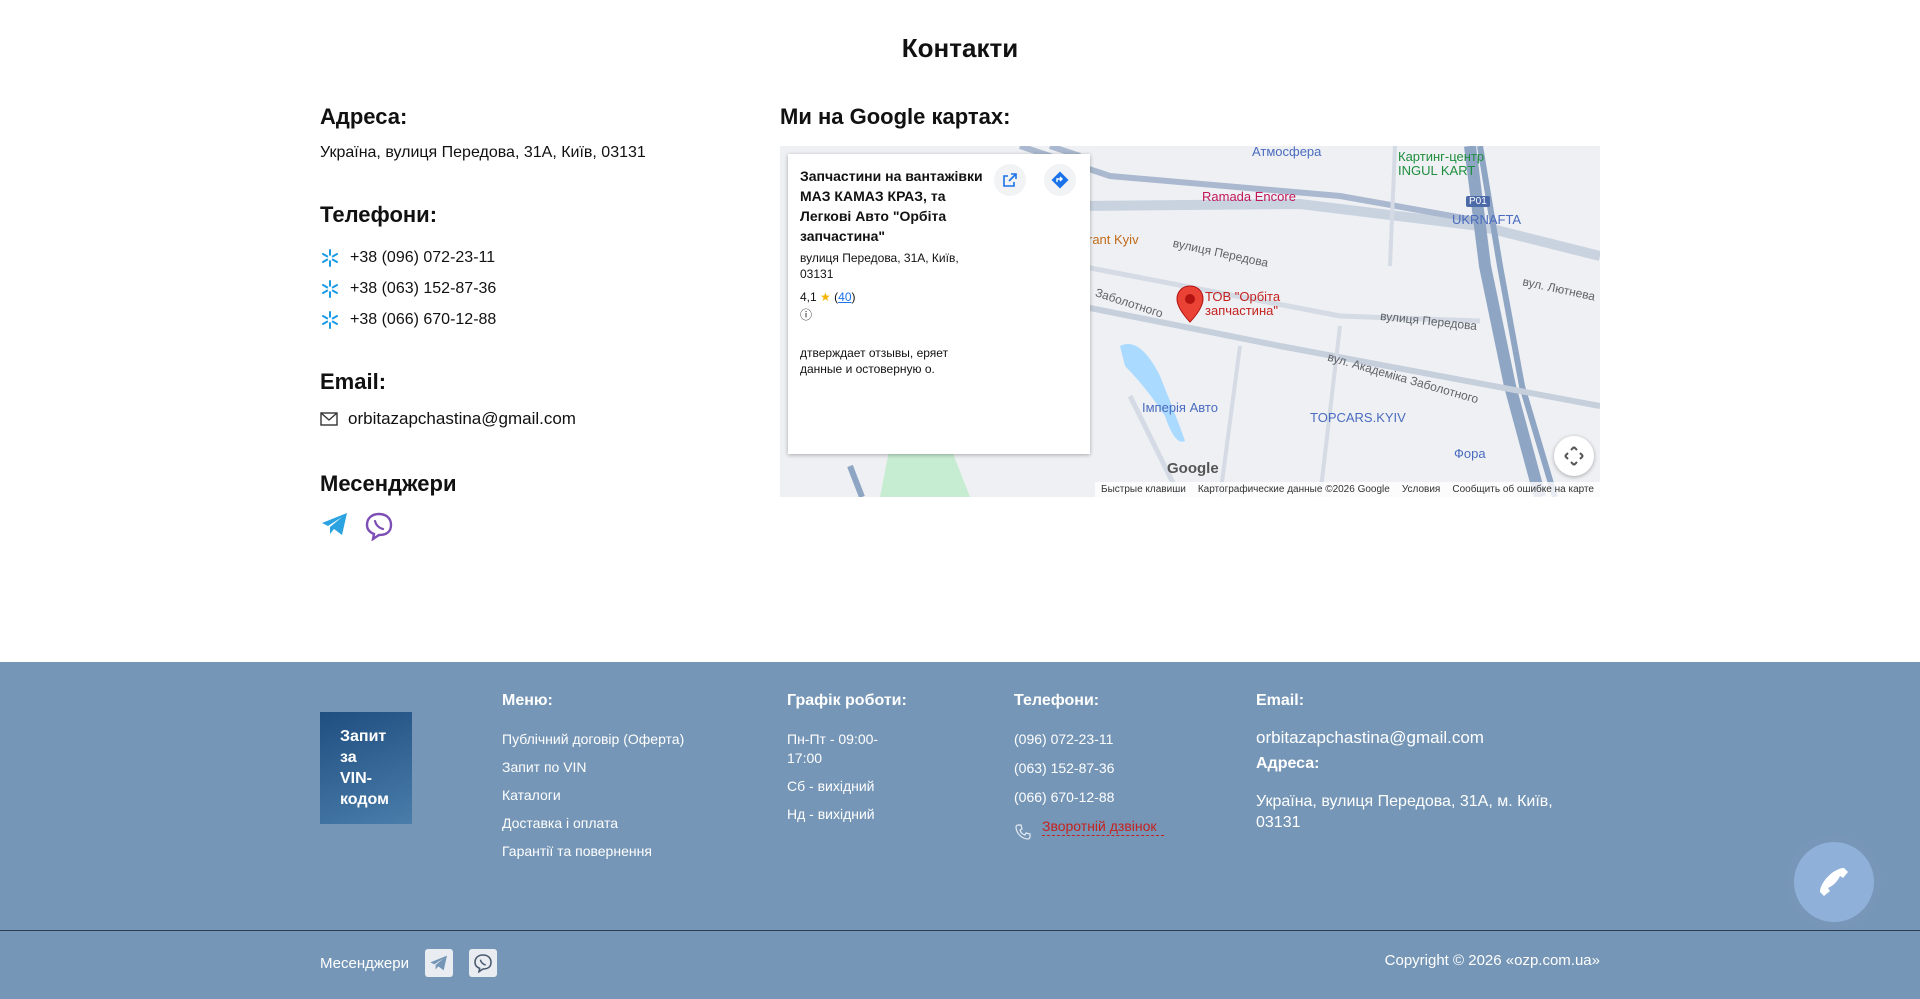 The image size is (1920, 999). I want to click on footer-email-heading: Email:, so click(1280, 700).